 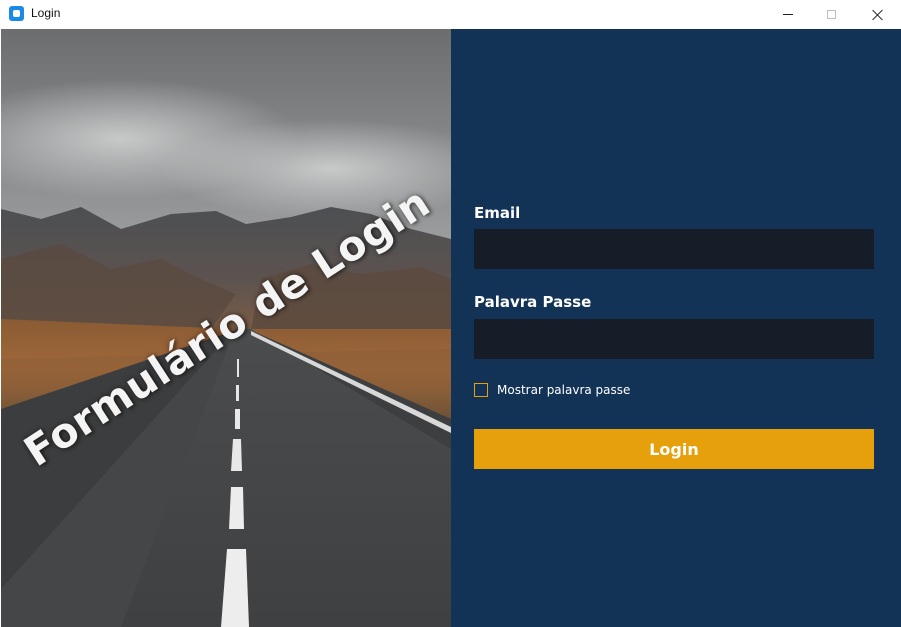 I want to click on email-input, so click(x=674, y=249).